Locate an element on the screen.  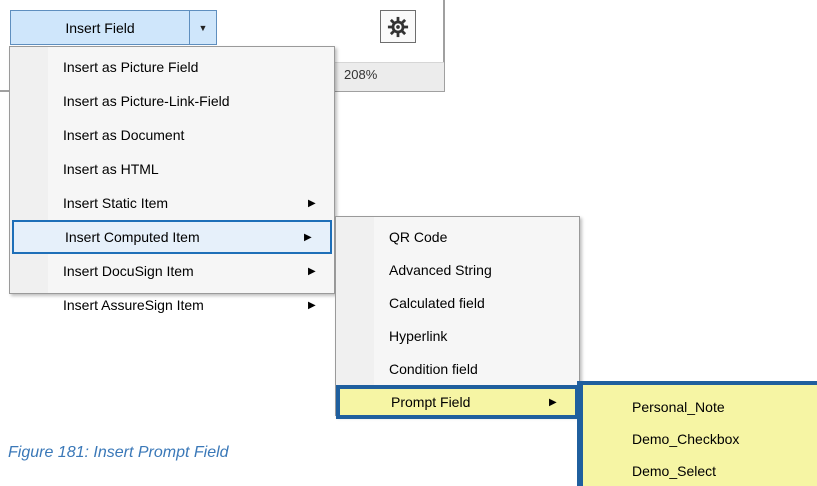
menu-item-insert-as-html: Insert as HTML is located at coordinates (172, 169).